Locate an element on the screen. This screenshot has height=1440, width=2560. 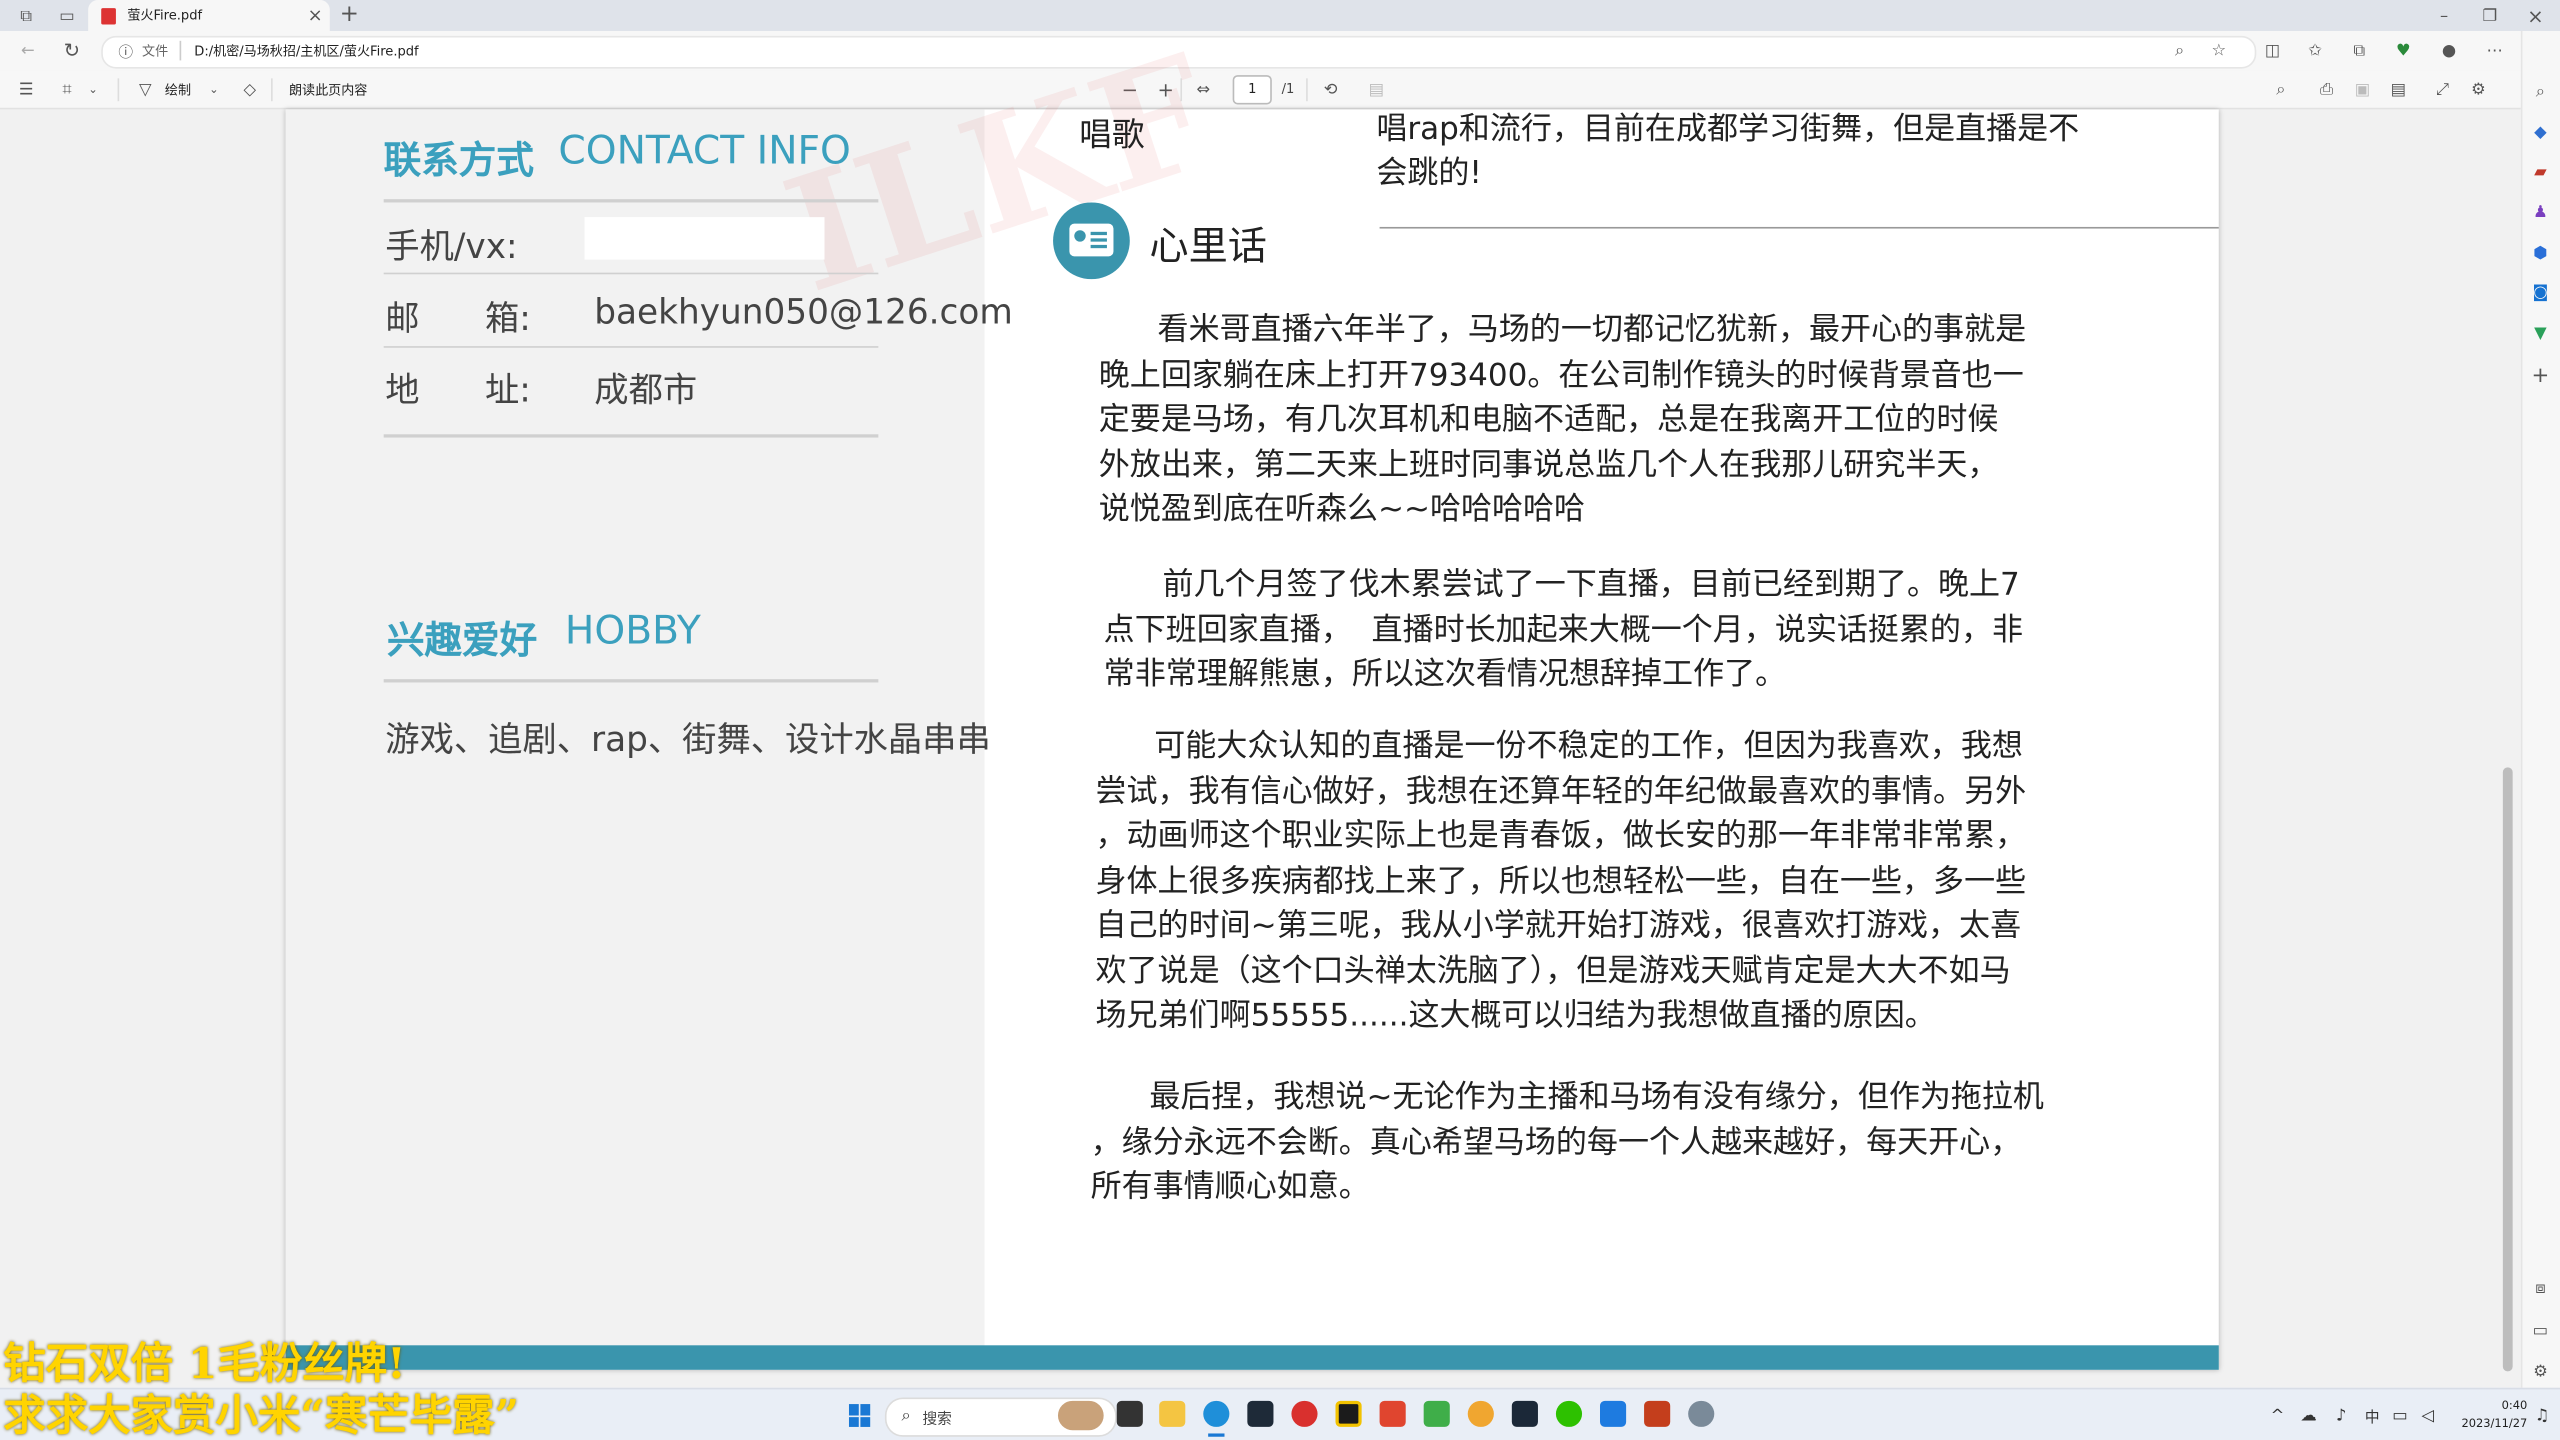
network-icon: ▭ is located at coordinates (2400, 1415).